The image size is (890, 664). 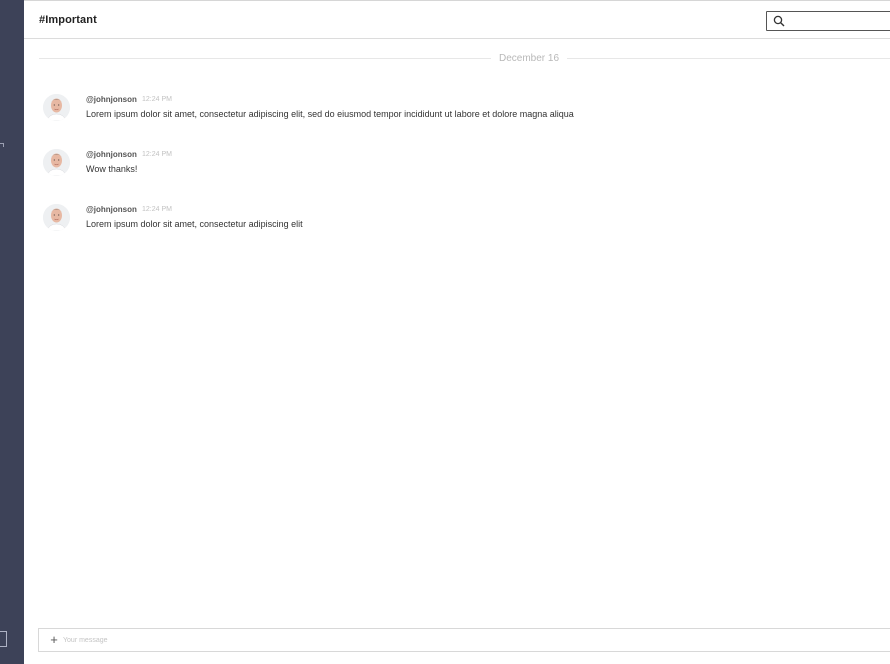 I want to click on divider-line-right, so click(x=728, y=58).